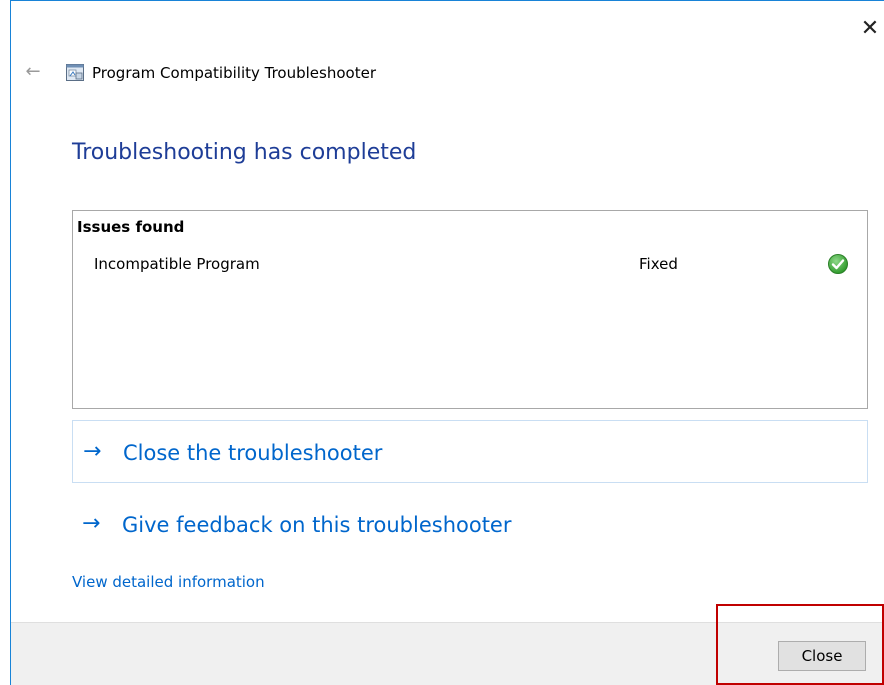  What do you see at coordinates (234, 73) in the screenshot?
I see `app-title: Program Compatibility Troubleshooter` at bounding box center [234, 73].